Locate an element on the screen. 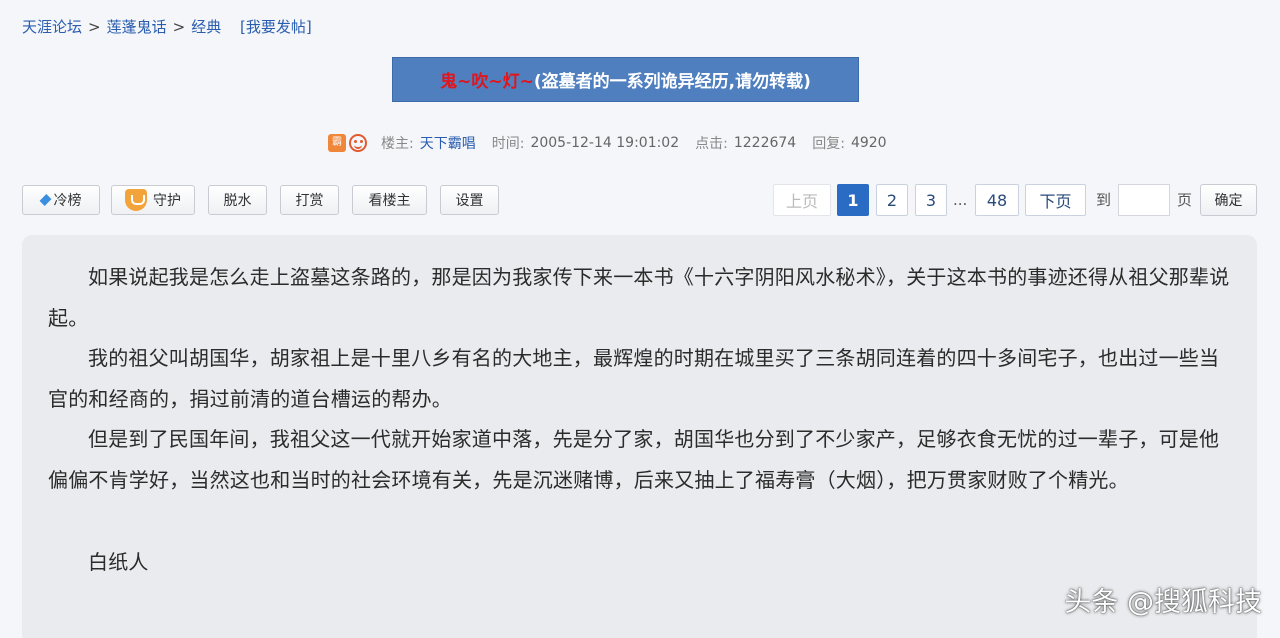  page-2-button: 2 is located at coordinates (892, 200).